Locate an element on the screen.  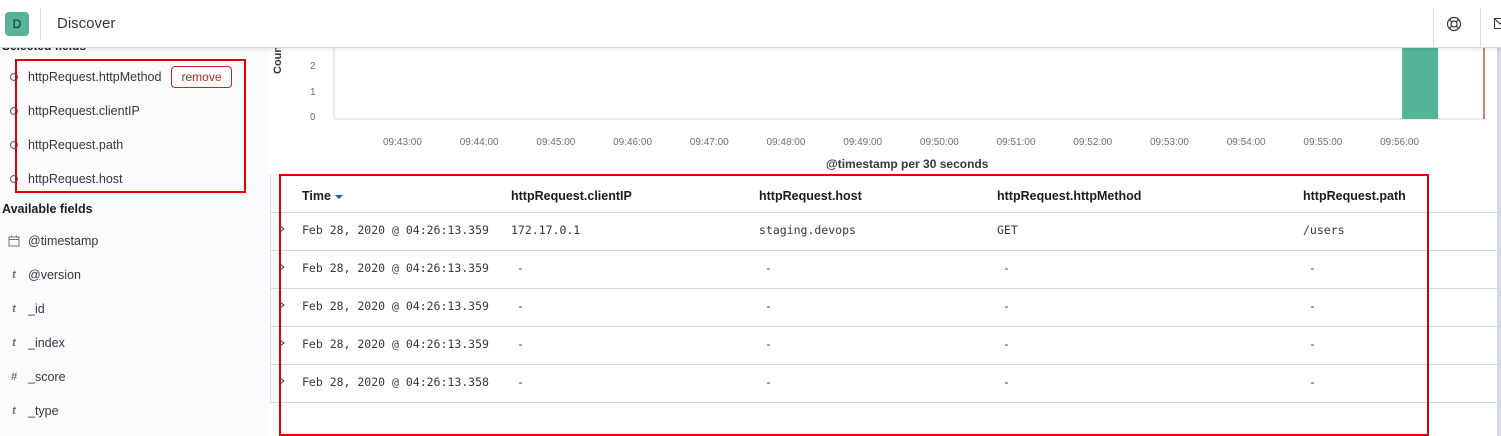
histogram-bars is located at coordinates (1420, 83).